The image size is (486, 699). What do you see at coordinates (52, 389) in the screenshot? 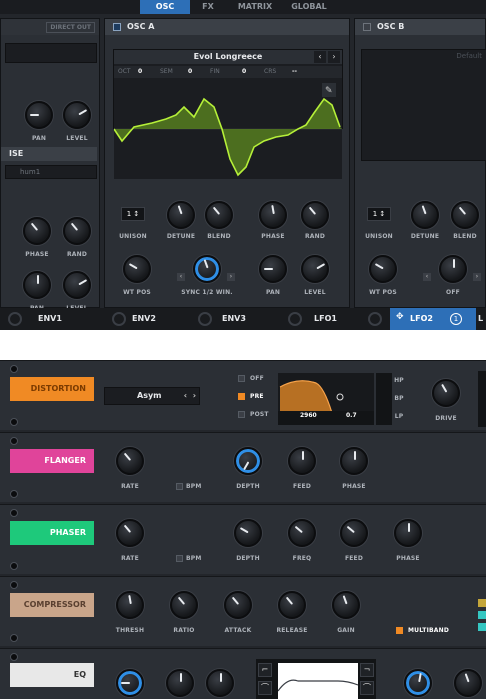
I see `distortion-label: DISTORTION` at bounding box center [52, 389].